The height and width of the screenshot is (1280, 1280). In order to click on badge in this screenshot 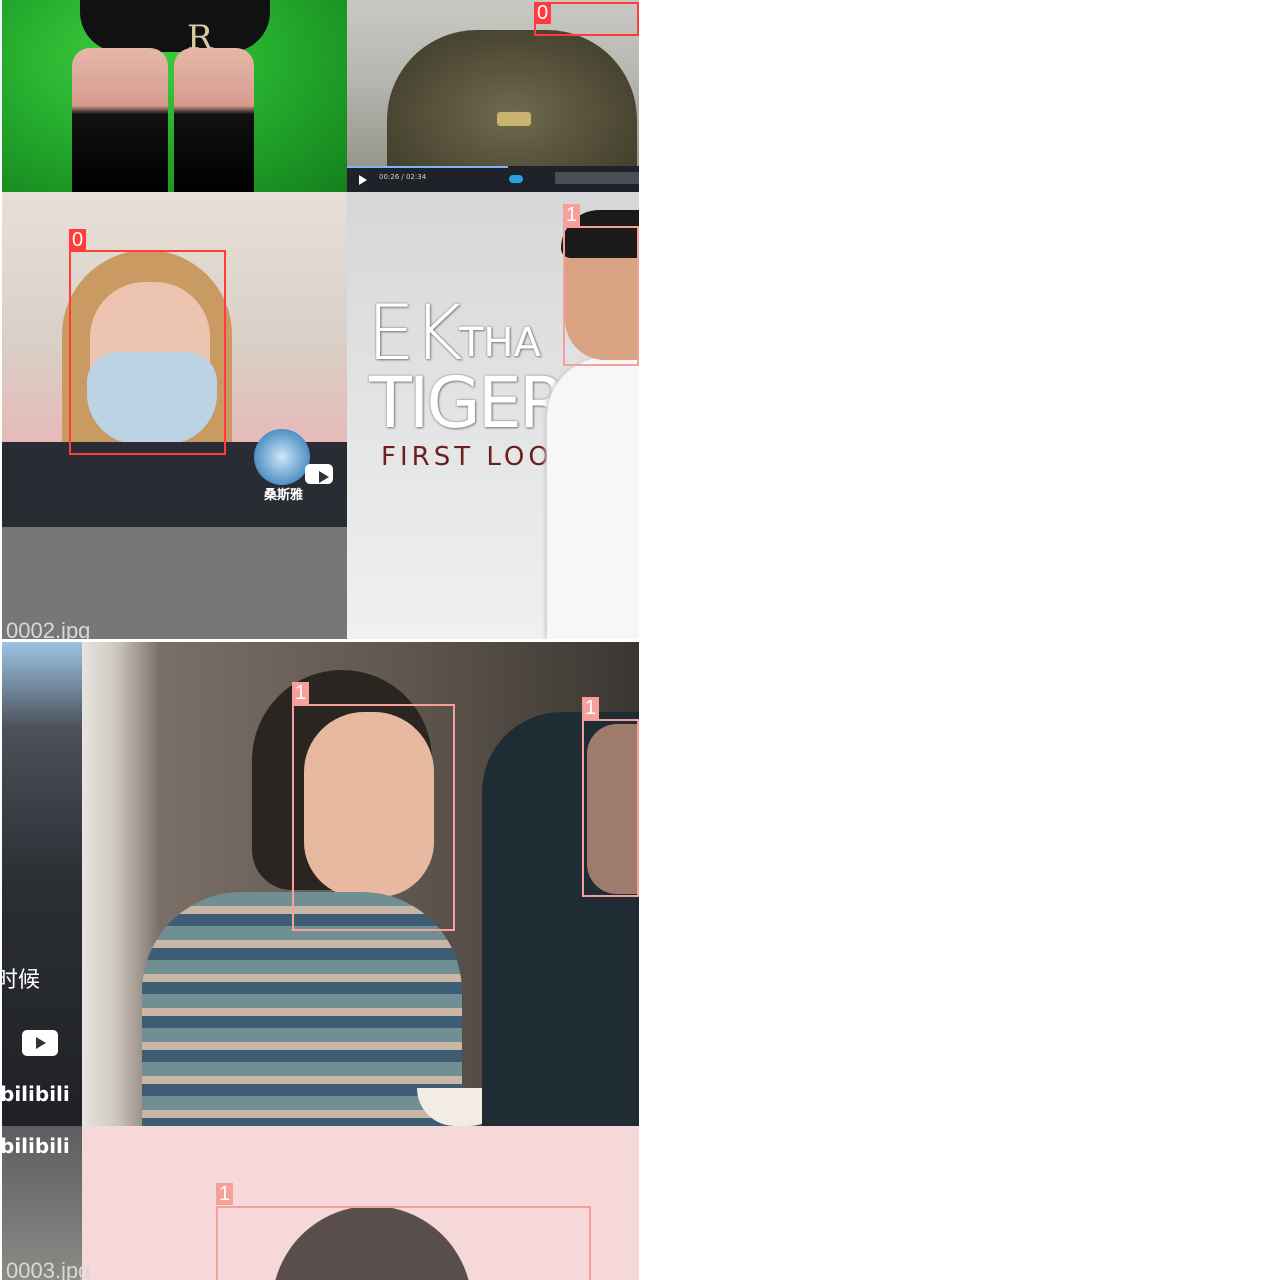, I will do `click(514, 119)`.